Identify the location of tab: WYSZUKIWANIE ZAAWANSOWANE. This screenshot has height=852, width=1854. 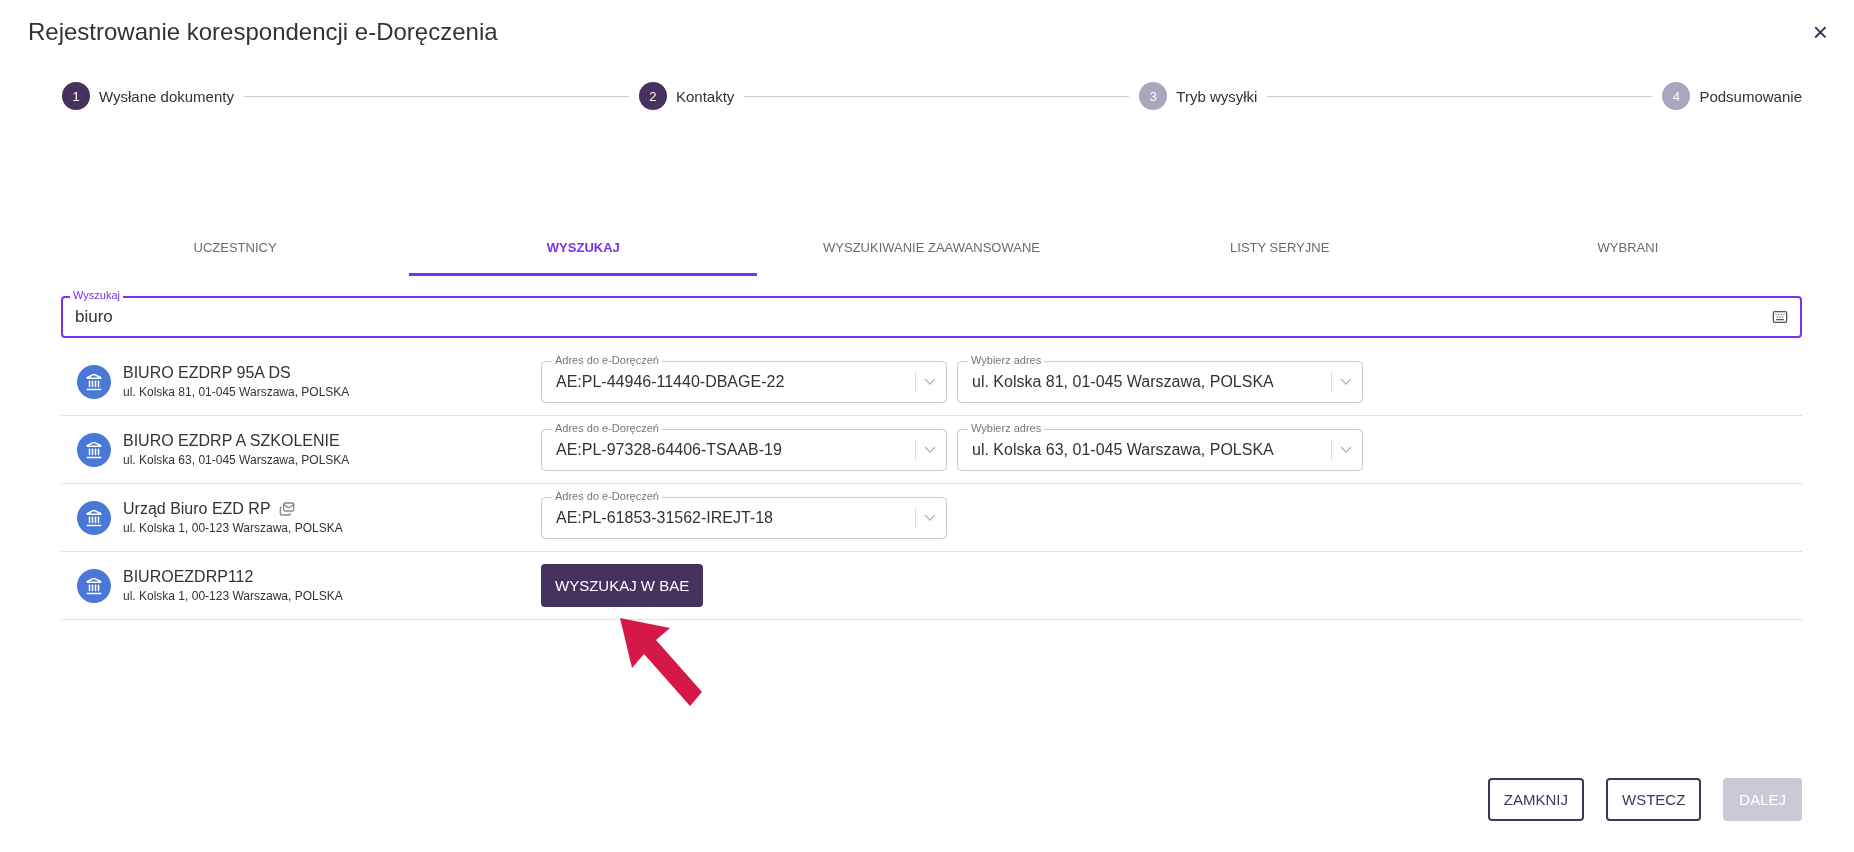
(931, 249).